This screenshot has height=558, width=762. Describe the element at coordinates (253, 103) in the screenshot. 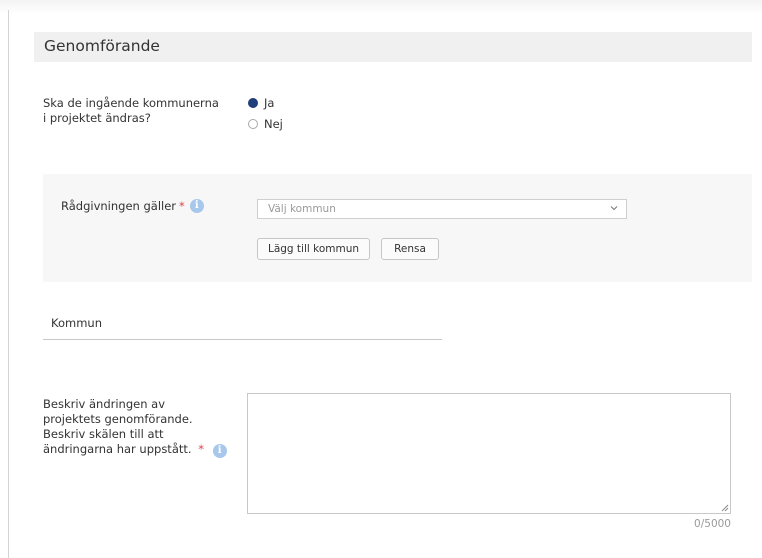

I see `radio-button-ja` at that location.